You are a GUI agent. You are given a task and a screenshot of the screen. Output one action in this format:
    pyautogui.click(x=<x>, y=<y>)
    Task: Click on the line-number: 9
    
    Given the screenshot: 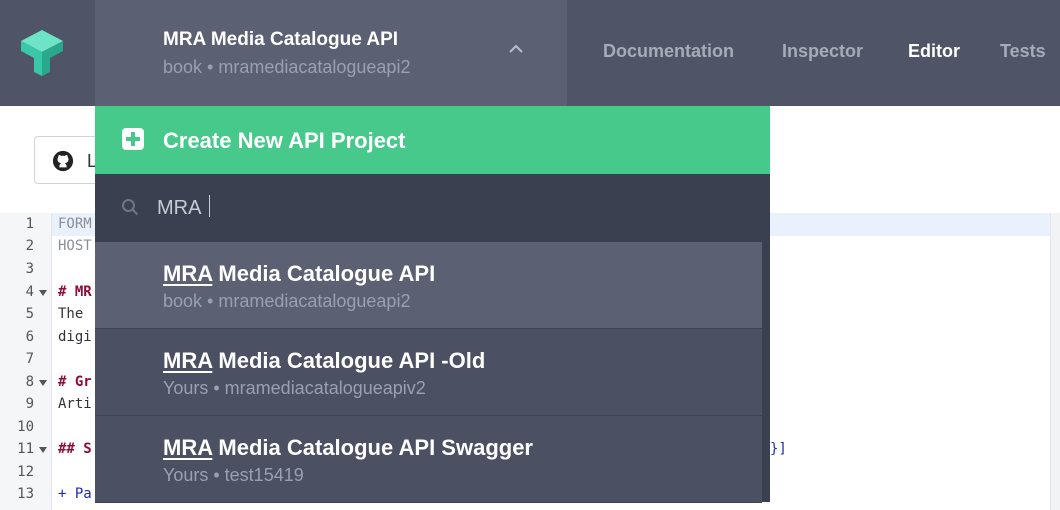 What is the action you would take?
    pyautogui.click(x=29, y=404)
    